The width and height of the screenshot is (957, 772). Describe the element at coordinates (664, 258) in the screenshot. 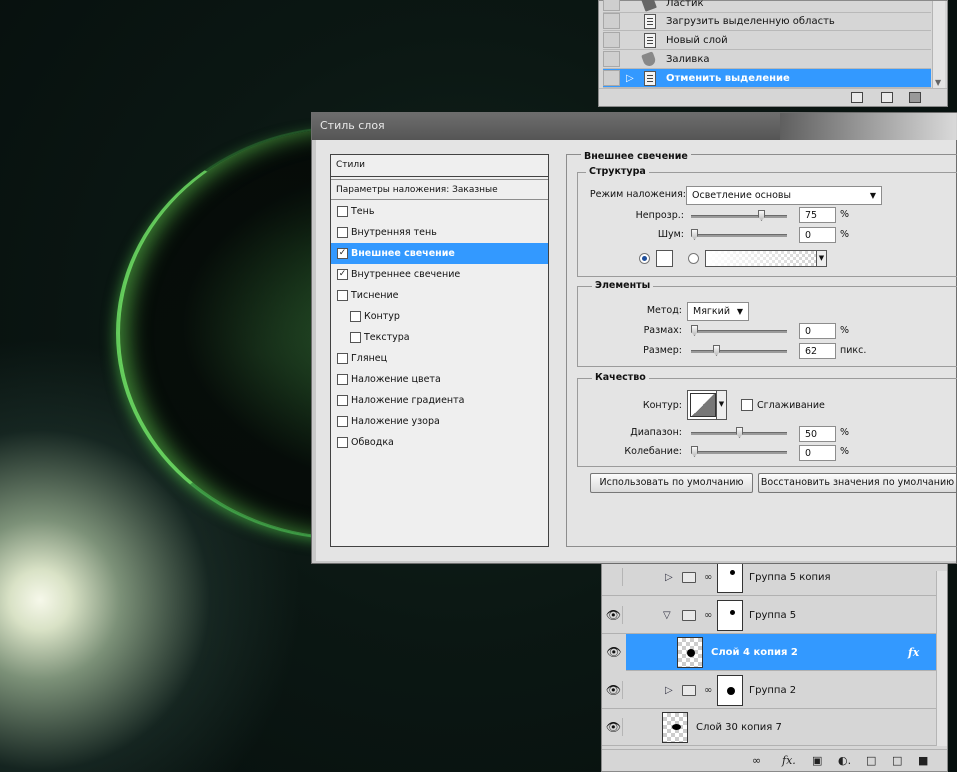

I see `glow-color-swatch` at that location.